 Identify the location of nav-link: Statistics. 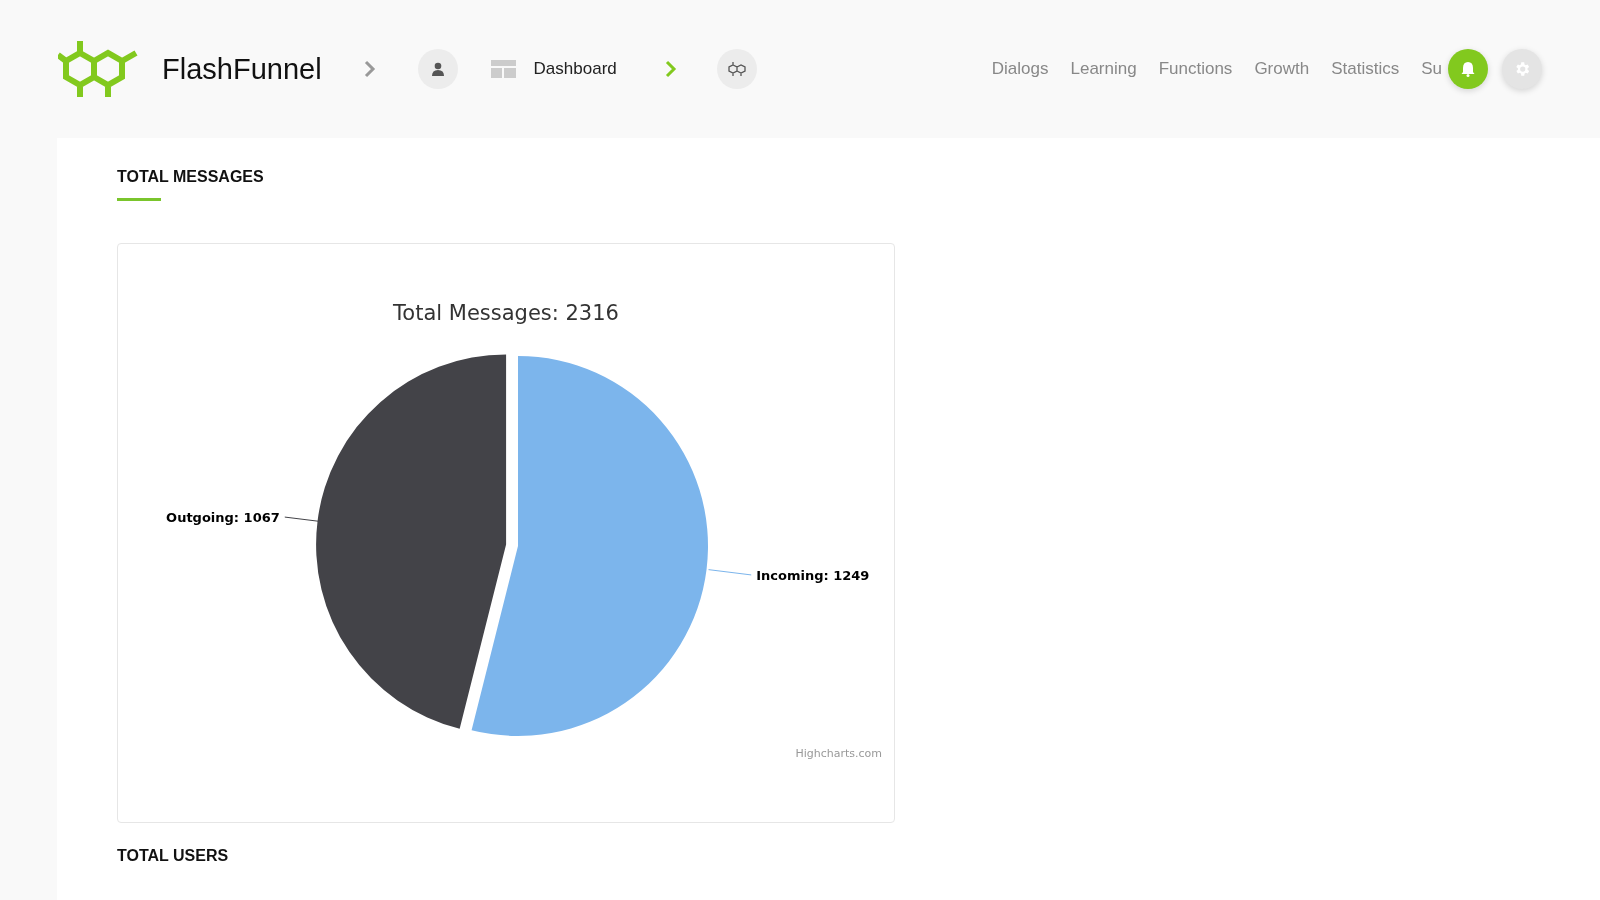
(1365, 69).